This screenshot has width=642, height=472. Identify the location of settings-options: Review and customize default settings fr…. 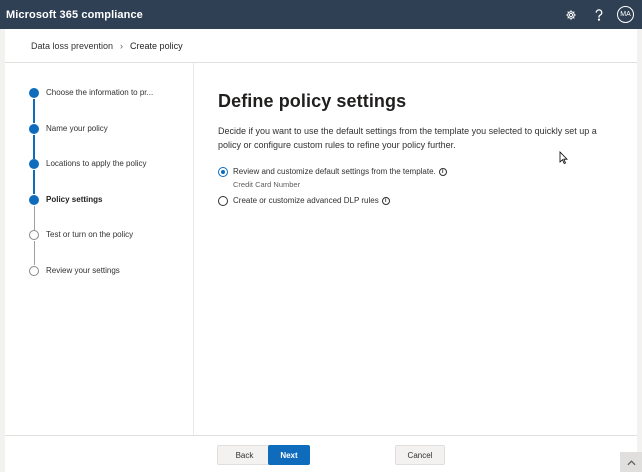
(418, 186).